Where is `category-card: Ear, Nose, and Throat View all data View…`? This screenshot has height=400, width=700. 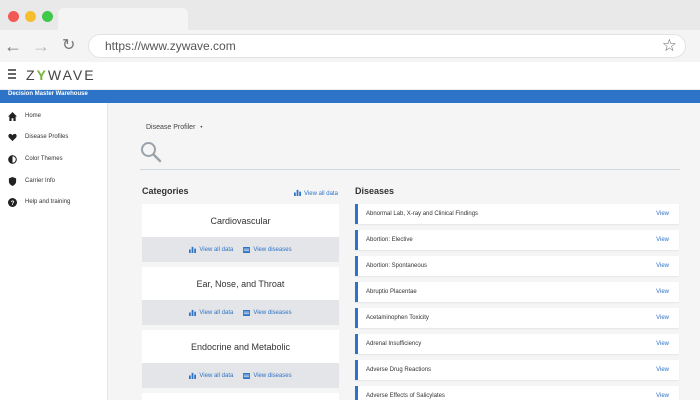
category-card: Ear, Nose, and Throat View all data View… is located at coordinates (240, 296).